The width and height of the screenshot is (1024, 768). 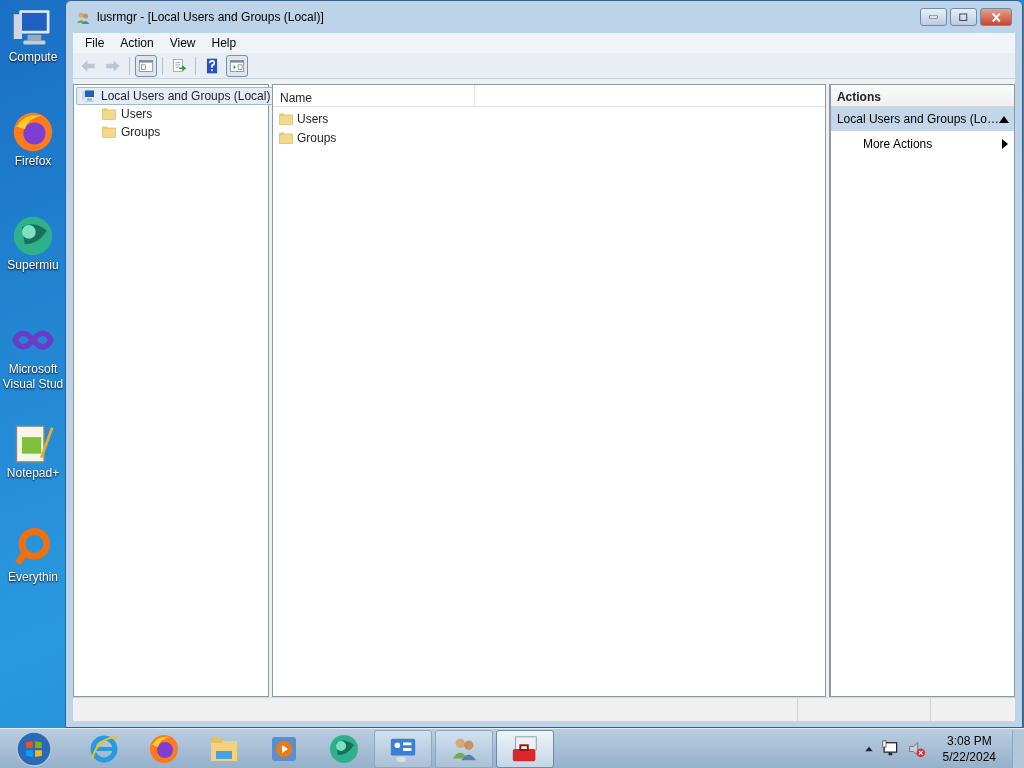 What do you see at coordinates (131, 132) in the screenshot?
I see `tree-item: Groups` at bounding box center [131, 132].